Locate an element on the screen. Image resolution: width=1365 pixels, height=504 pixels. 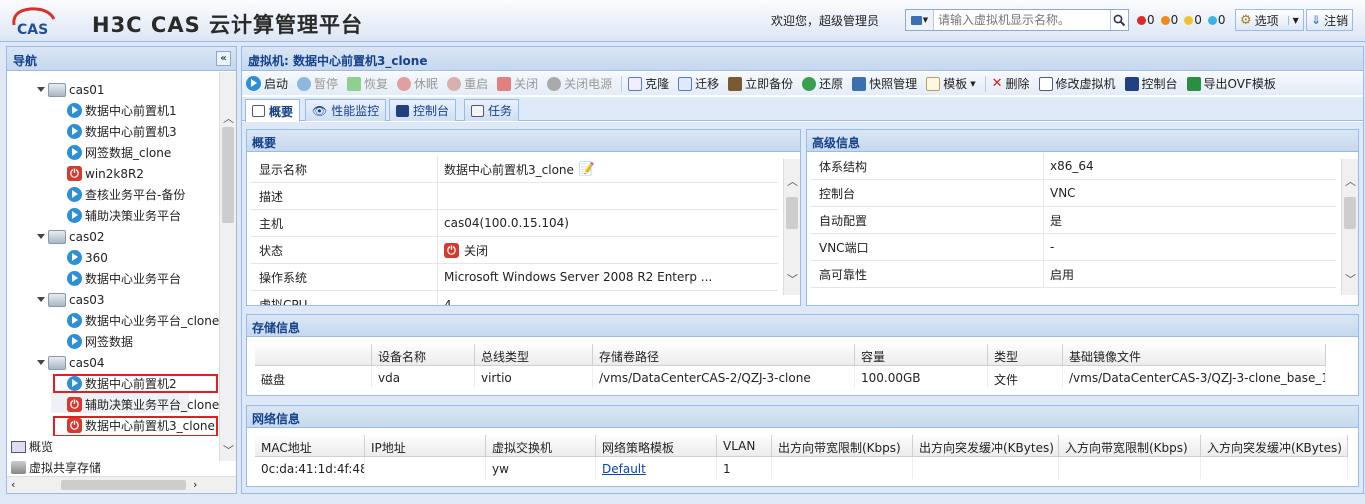
alarm-info: 0 is located at coordinates (1216, 20).